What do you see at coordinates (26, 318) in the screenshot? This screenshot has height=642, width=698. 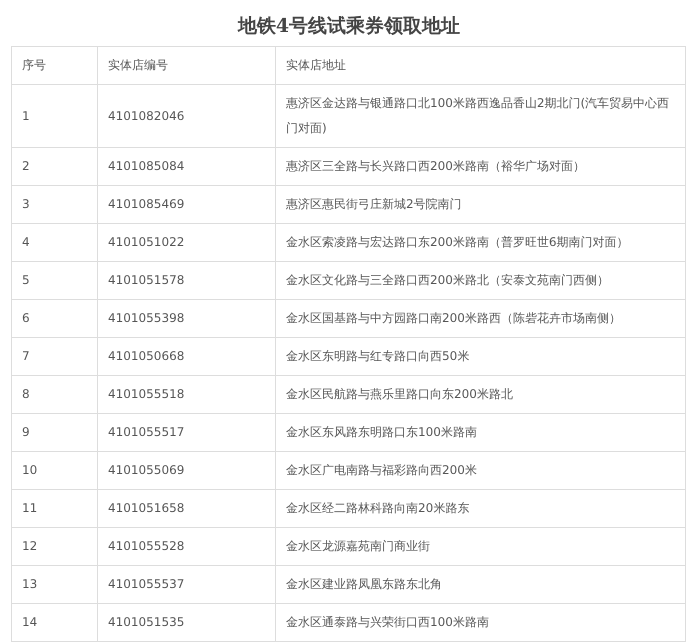 I see `table-cell-text: 6` at bounding box center [26, 318].